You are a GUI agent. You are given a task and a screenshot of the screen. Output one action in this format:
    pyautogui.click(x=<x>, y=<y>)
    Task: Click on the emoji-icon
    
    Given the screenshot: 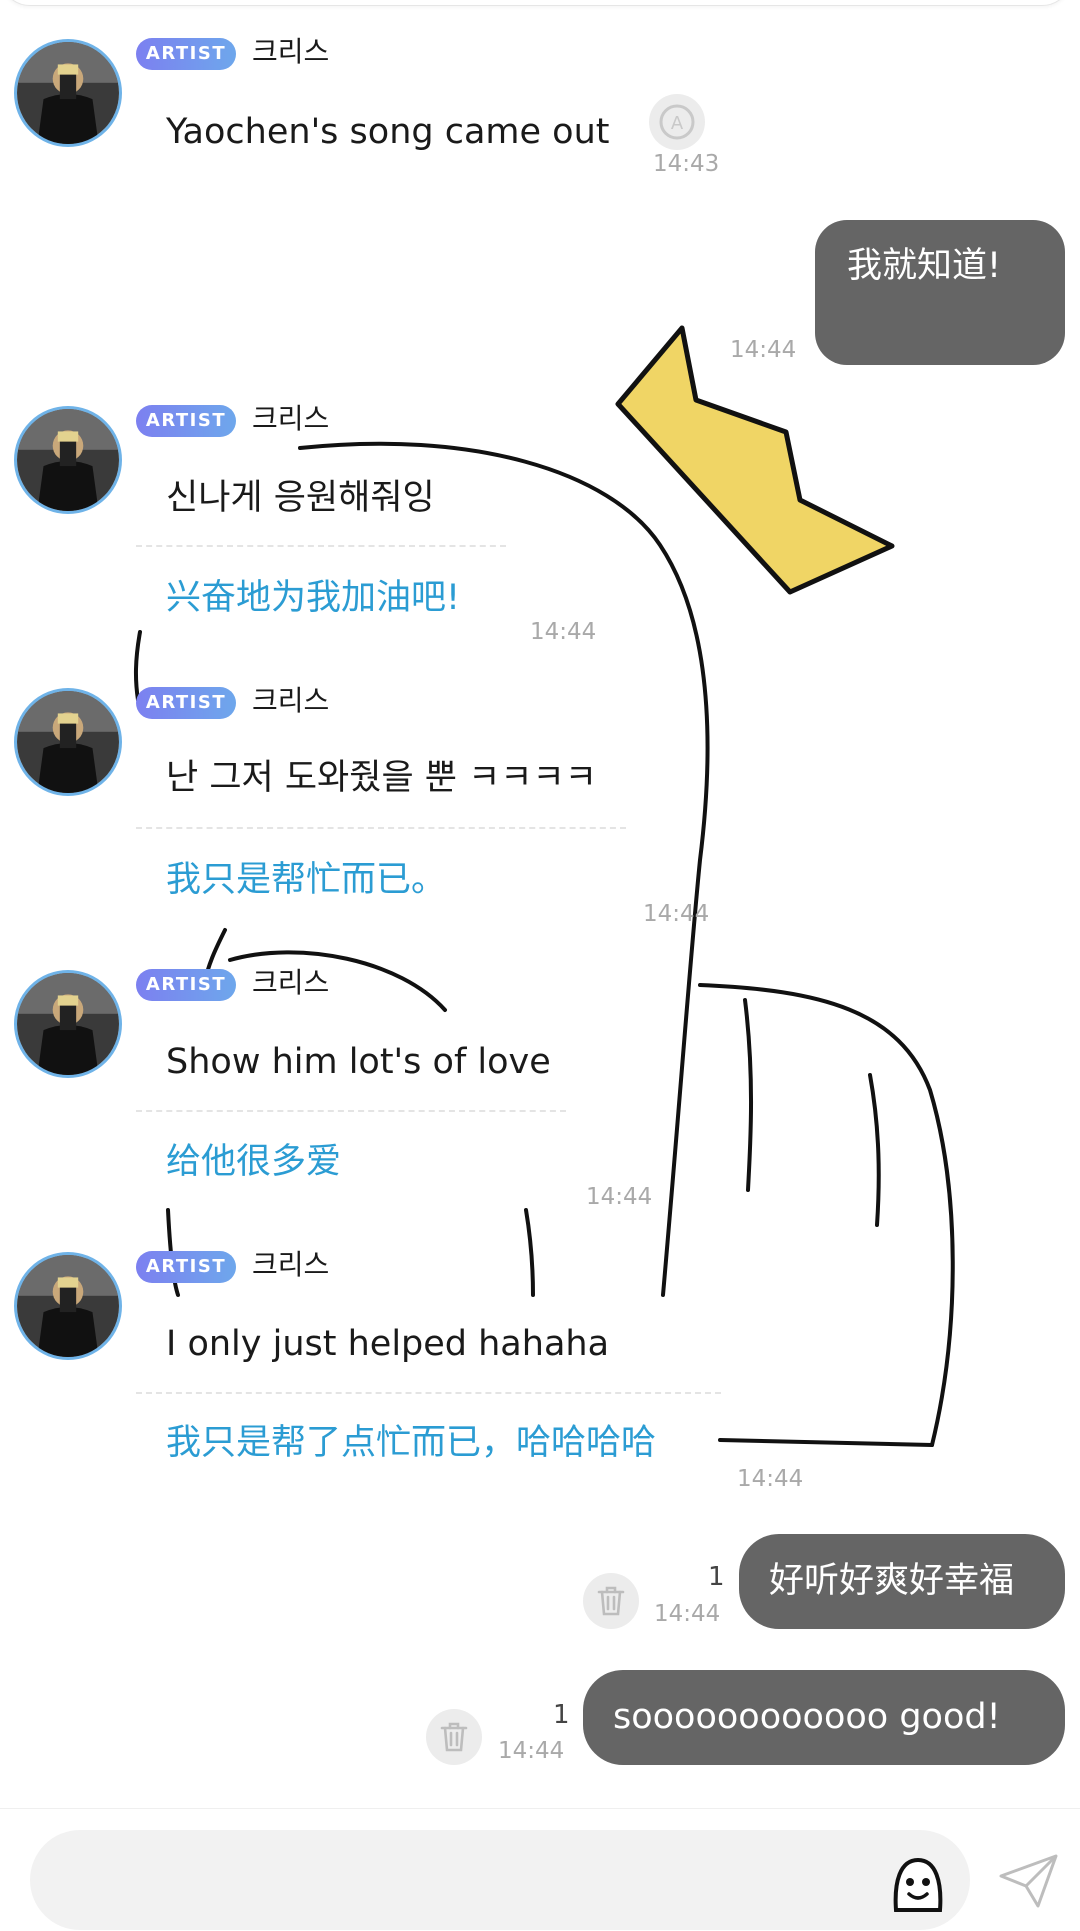 What is the action you would take?
    pyautogui.click(x=918, y=1882)
    